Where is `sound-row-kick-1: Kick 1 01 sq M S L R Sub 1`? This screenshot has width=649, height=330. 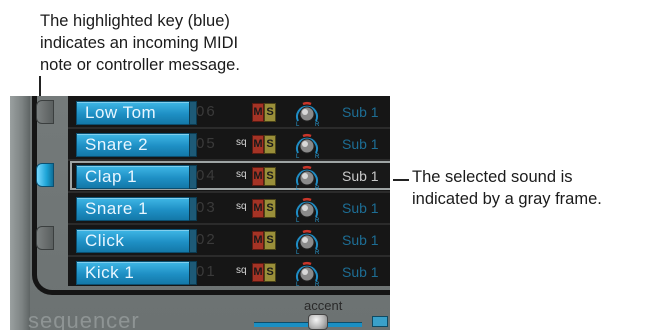
sound-row-kick-1: Kick 1 01 sq M S L R Sub 1 is located at coordinates (229, 272).